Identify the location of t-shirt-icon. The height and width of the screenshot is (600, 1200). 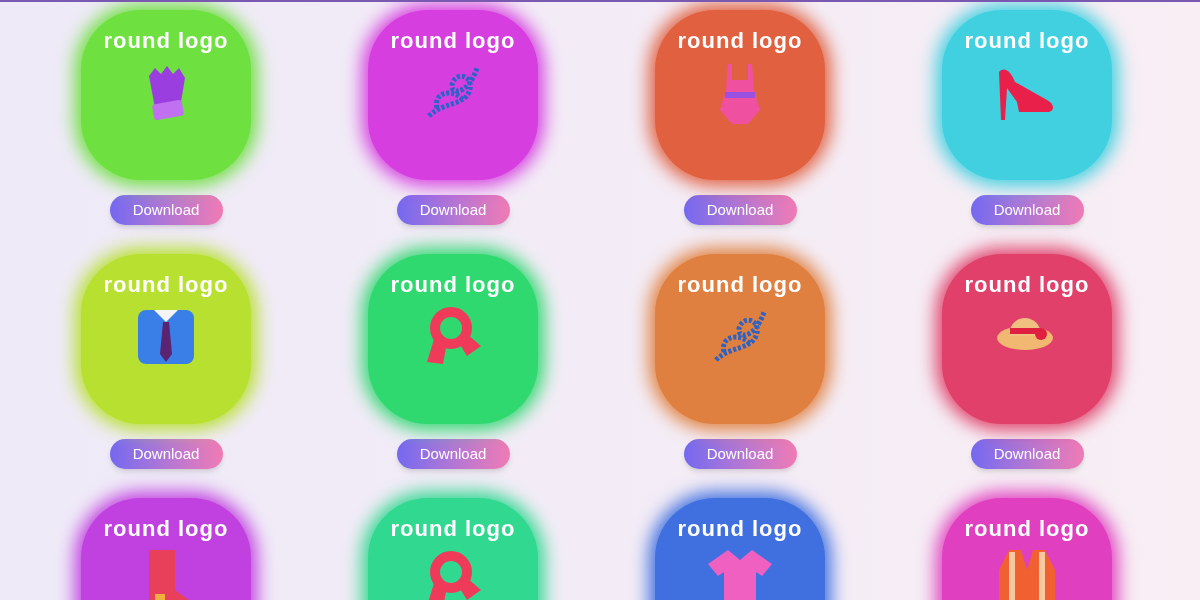
(740, 575).